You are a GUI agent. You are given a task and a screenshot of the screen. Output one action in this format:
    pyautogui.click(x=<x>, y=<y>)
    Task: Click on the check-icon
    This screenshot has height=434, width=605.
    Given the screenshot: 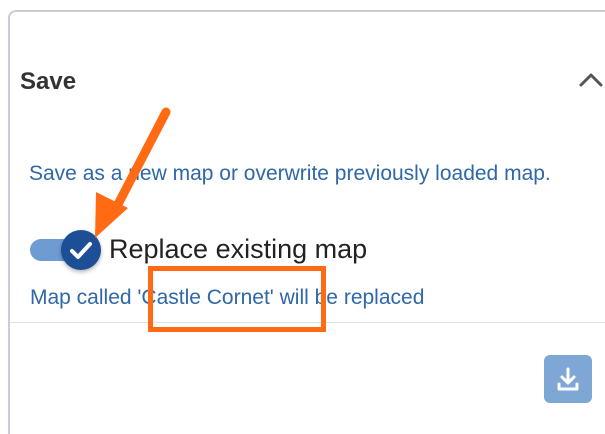 What is the action you would take?
    pyautogui.click(x=81, y=250)
    